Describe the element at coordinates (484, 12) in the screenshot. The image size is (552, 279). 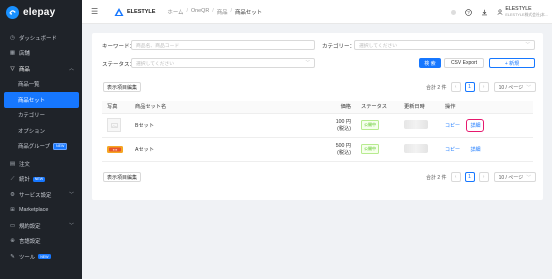
I see `download-icon` at that location.